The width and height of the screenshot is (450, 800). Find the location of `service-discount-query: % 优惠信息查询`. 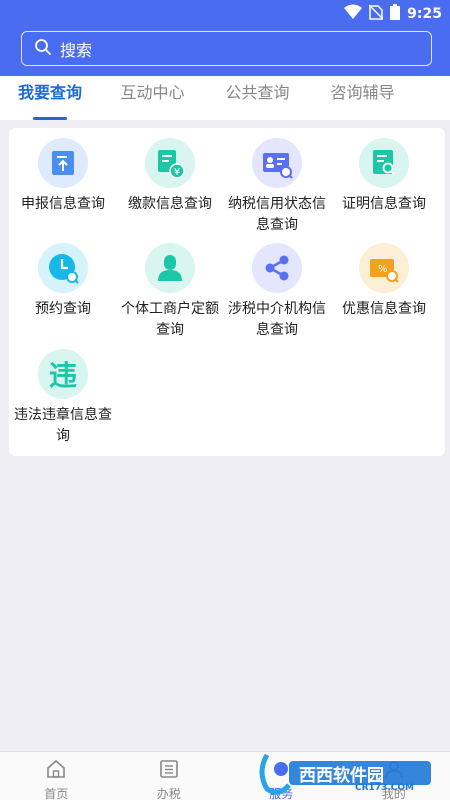

service-discount-query: % 优惠信息查询 is located at coordinates (384, 281).